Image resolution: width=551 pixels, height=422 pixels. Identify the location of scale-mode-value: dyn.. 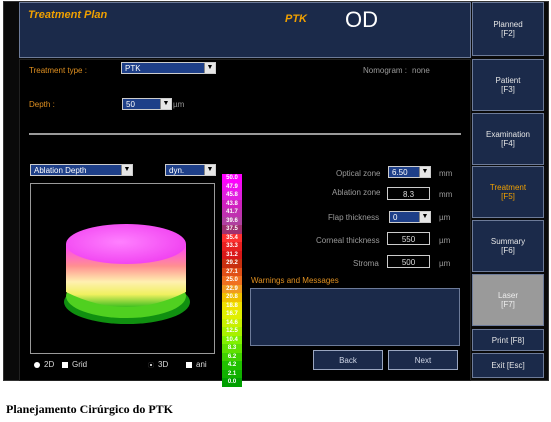
(177, 170).